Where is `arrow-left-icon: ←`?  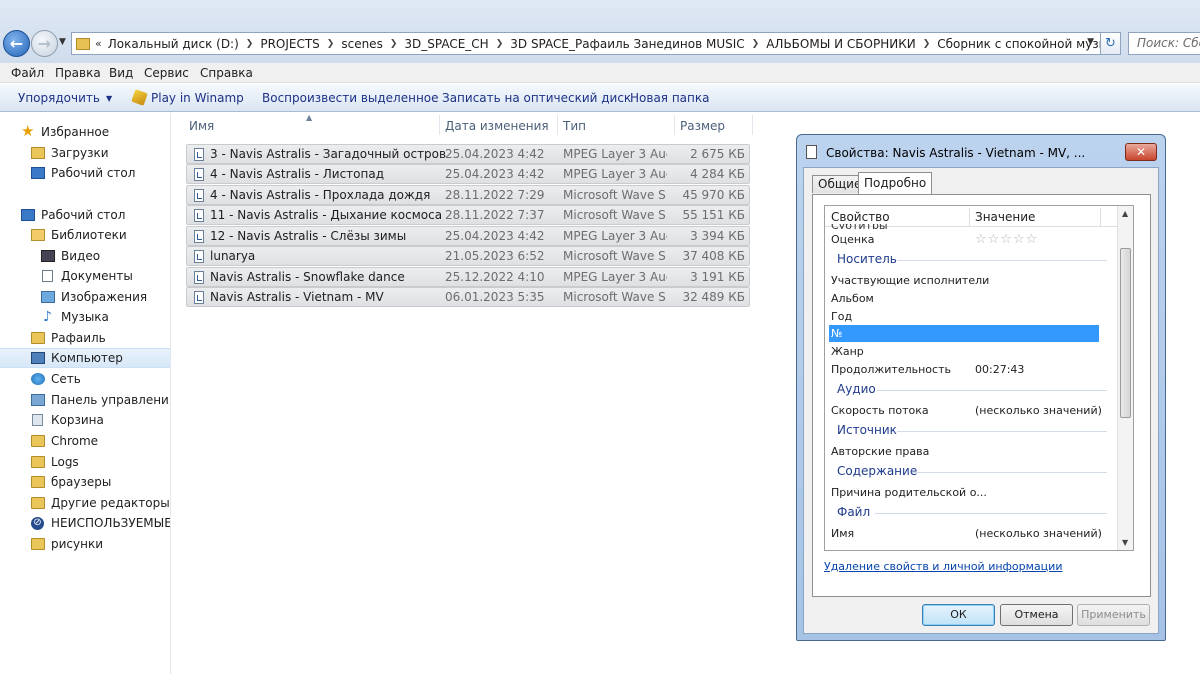
arrow-left-icon: ← is located at coordinates (16, 43).